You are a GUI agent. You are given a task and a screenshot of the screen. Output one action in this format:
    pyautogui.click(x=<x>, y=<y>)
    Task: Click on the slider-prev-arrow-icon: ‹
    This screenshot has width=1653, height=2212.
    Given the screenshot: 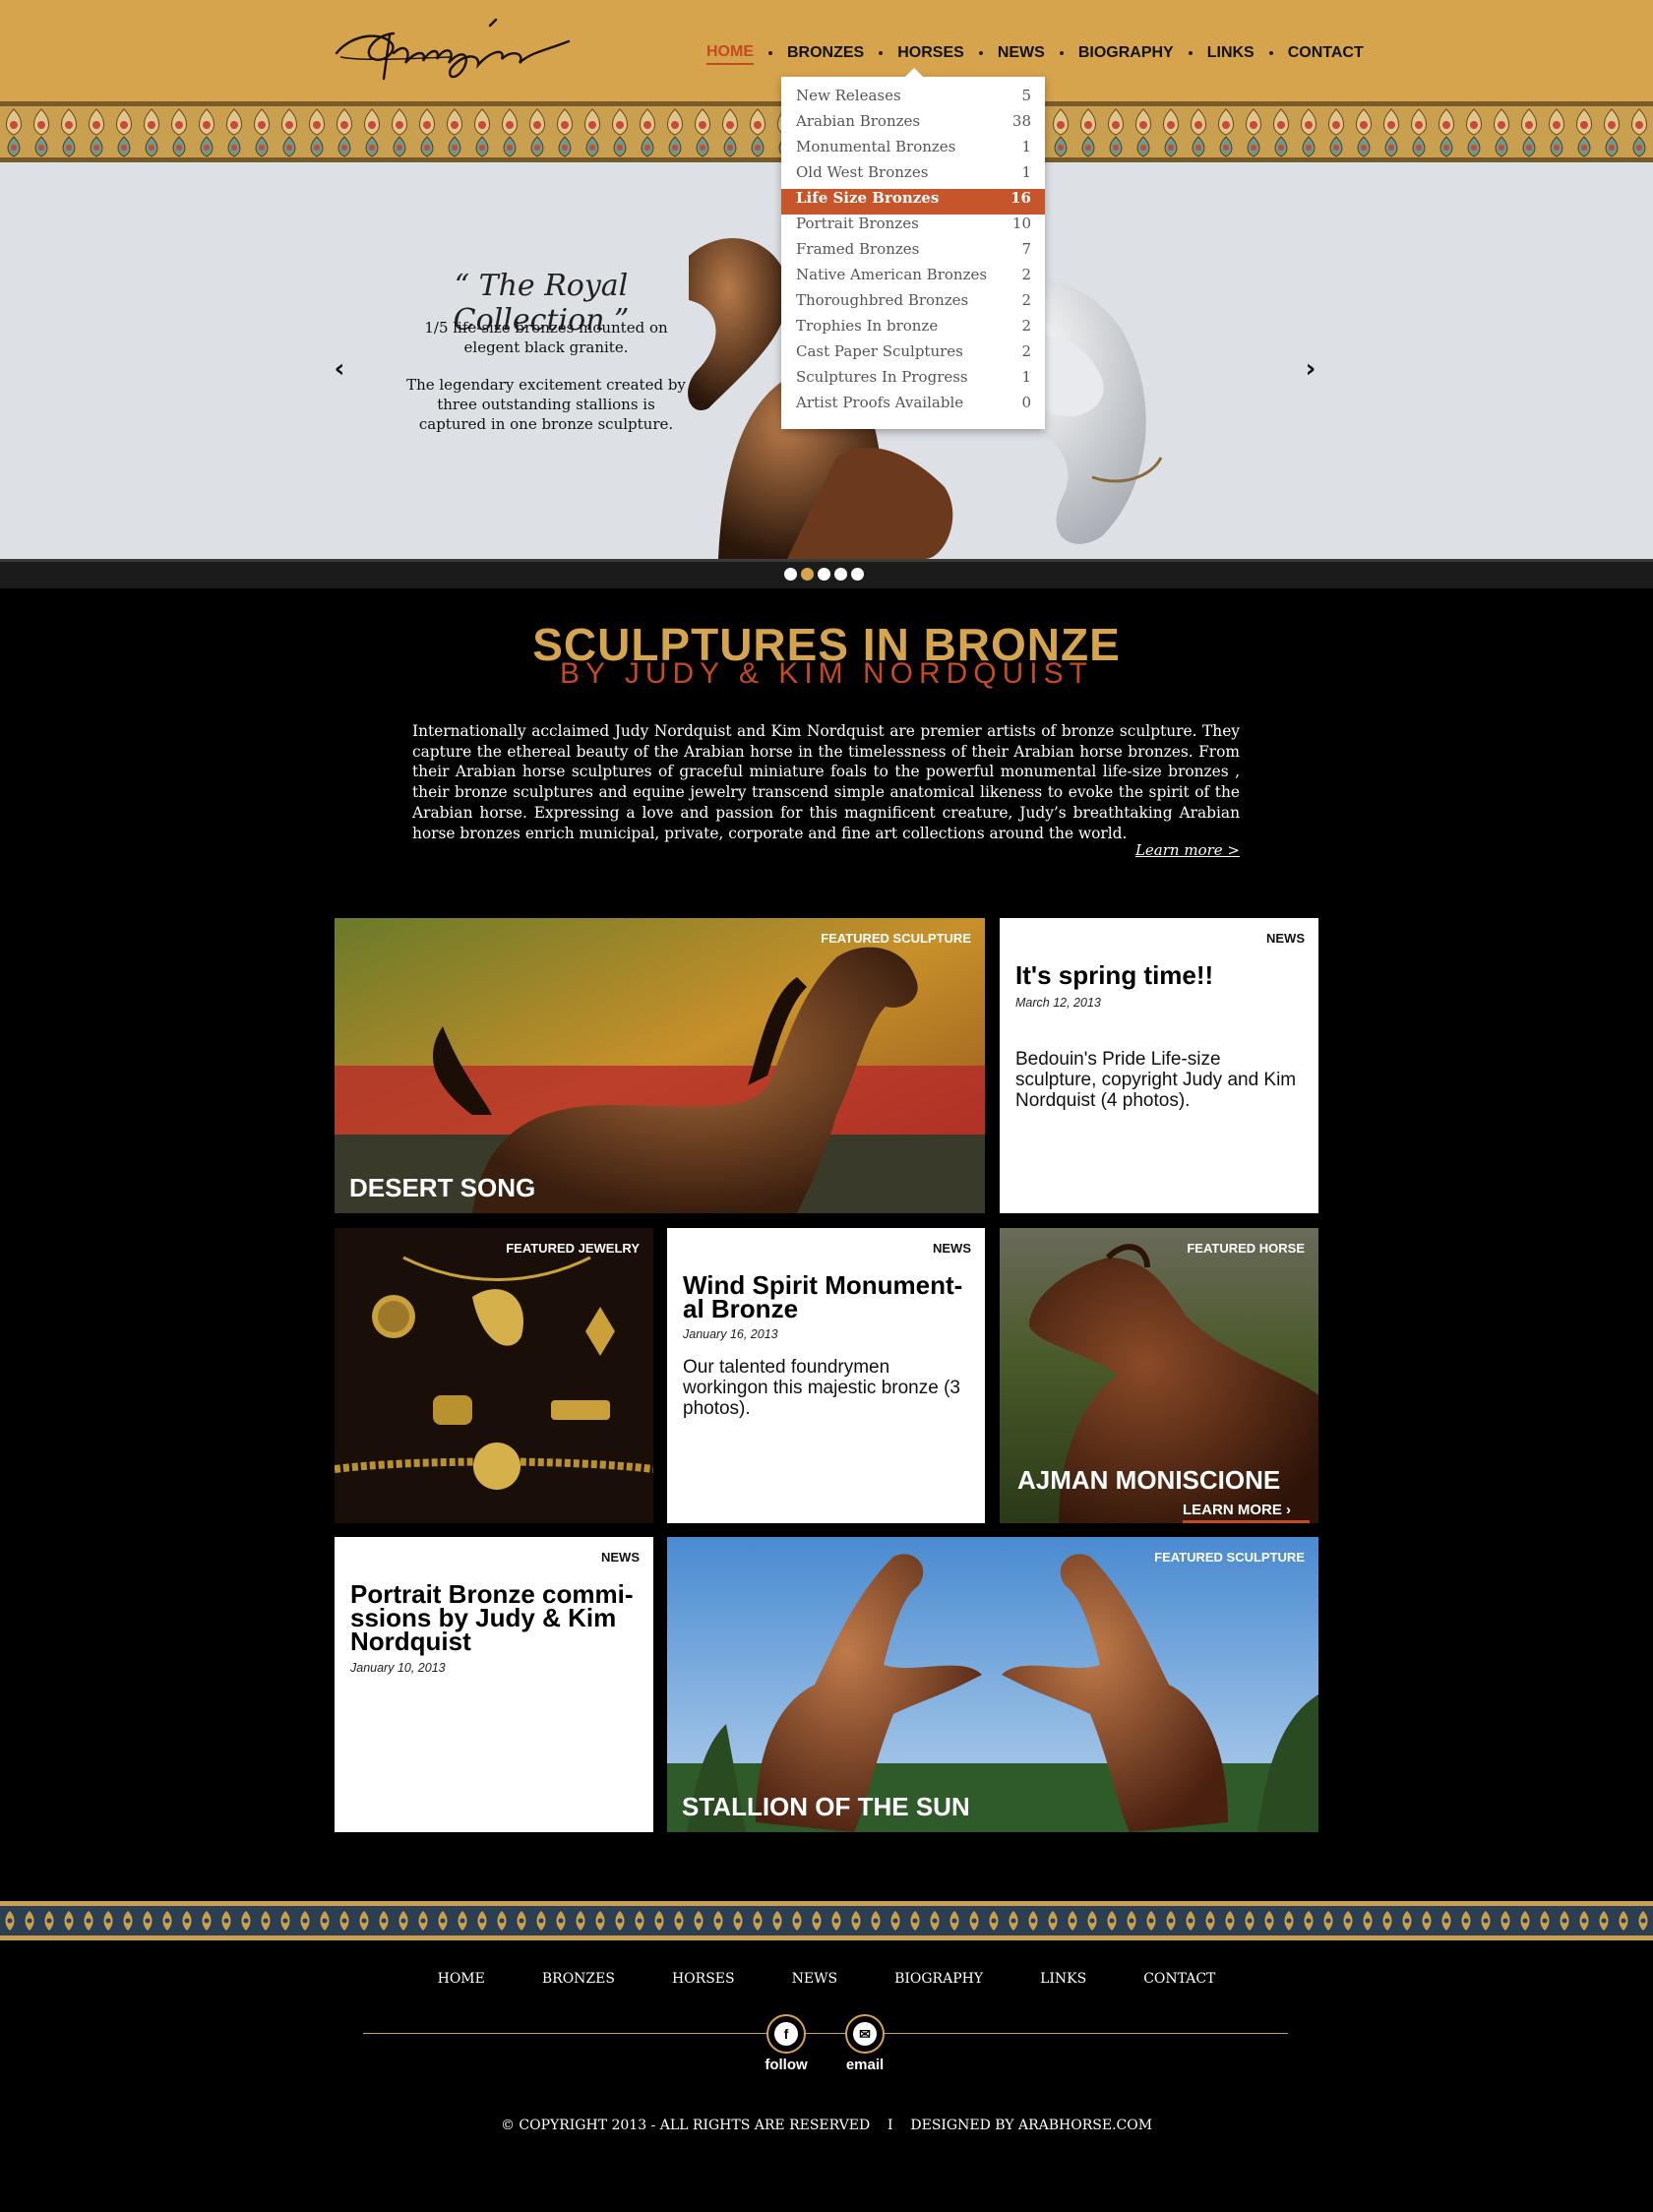 What is the action you would take?
    pyautogui.click(x=339, y=369)
    